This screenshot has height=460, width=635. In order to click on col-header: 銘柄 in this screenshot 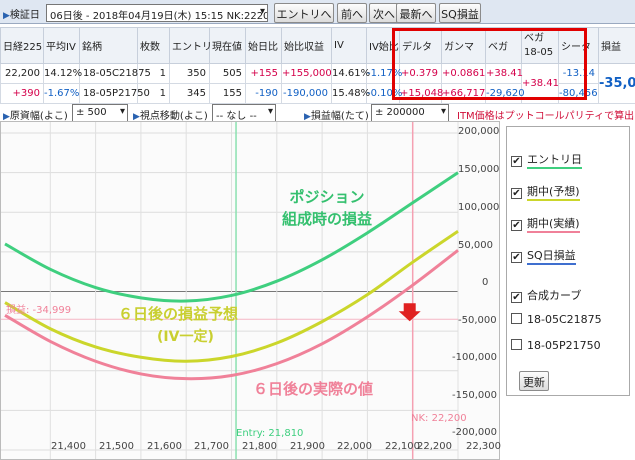, I will do `click(108, 45)`.